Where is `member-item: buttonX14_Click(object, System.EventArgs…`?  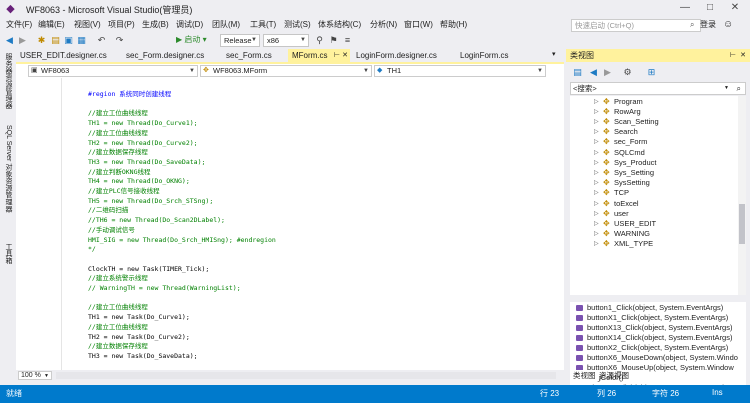
member-item: buttonX14_Click(object, System.EventArgs… is located at coordinates (658, 338).